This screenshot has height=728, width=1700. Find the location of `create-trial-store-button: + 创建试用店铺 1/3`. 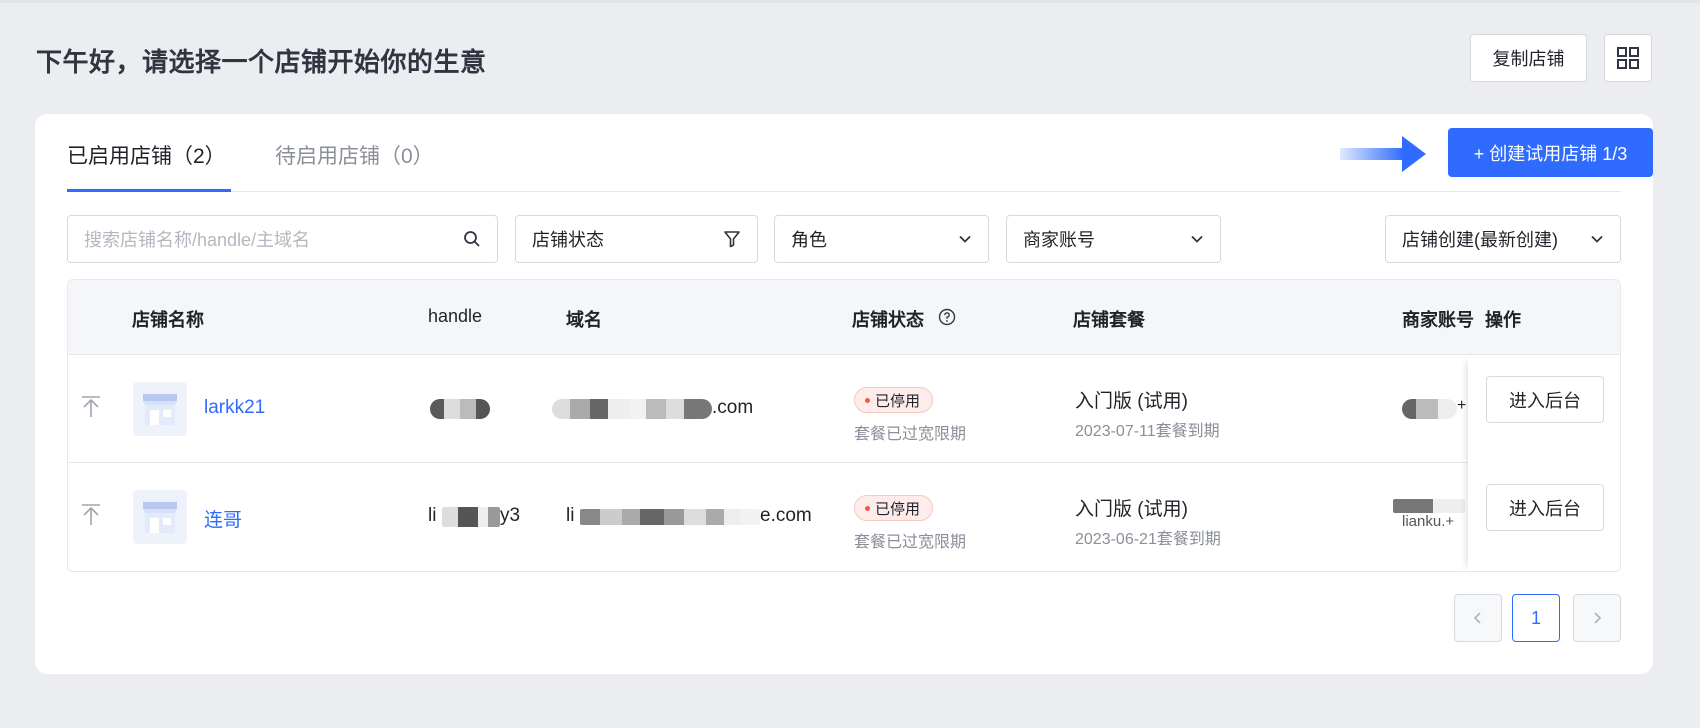

create-trial-store-button: + 创建试用店铺 1/3 is located at coordinates (1550, 152).